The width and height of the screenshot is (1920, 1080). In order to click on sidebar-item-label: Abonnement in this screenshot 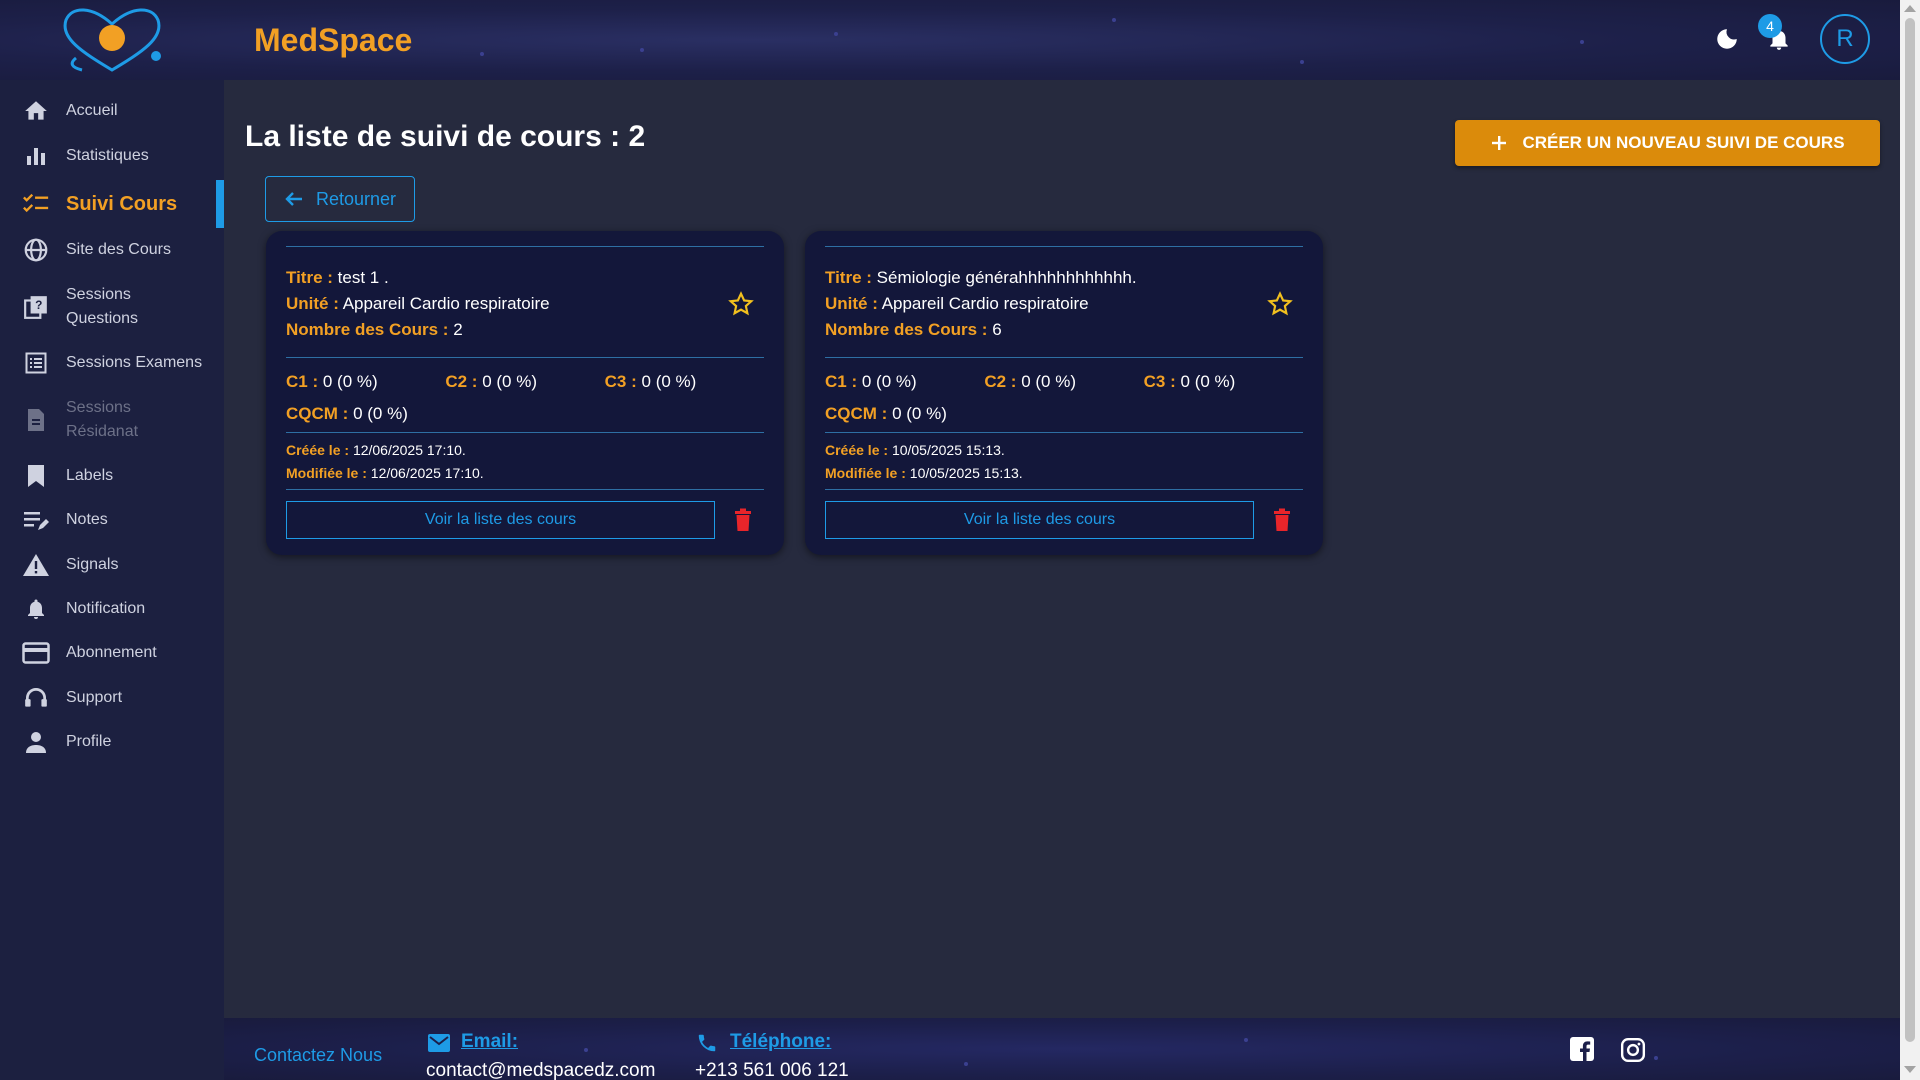, I will do `click(111, 652)`.